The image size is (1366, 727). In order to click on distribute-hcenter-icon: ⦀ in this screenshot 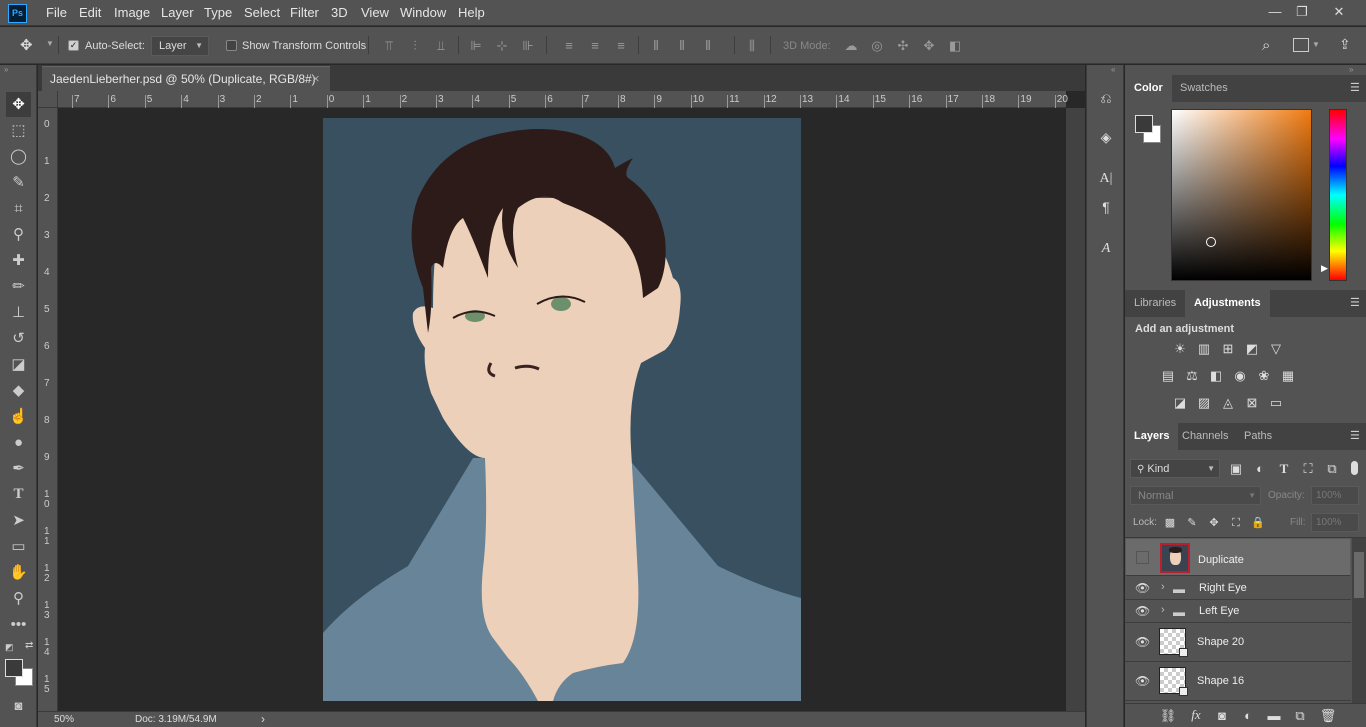, I will do `click(682, 46)`.